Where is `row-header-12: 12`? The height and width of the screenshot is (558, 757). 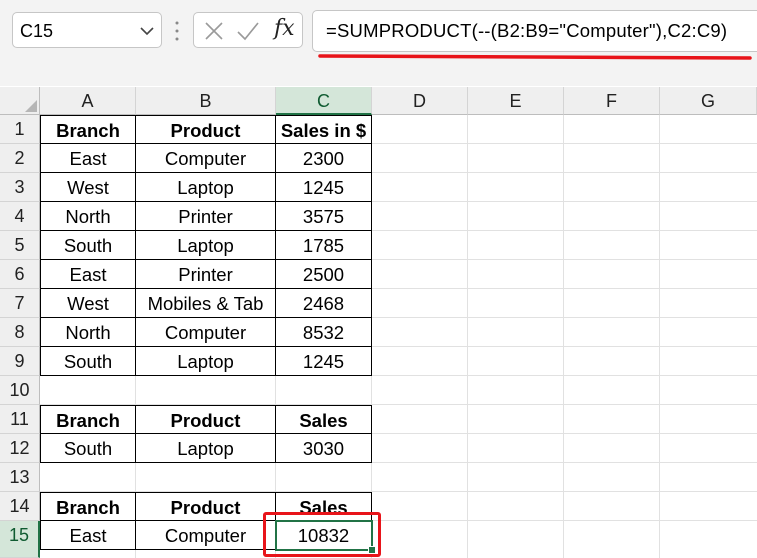
row-header-12: 12 is located at coordinates (20, 448).